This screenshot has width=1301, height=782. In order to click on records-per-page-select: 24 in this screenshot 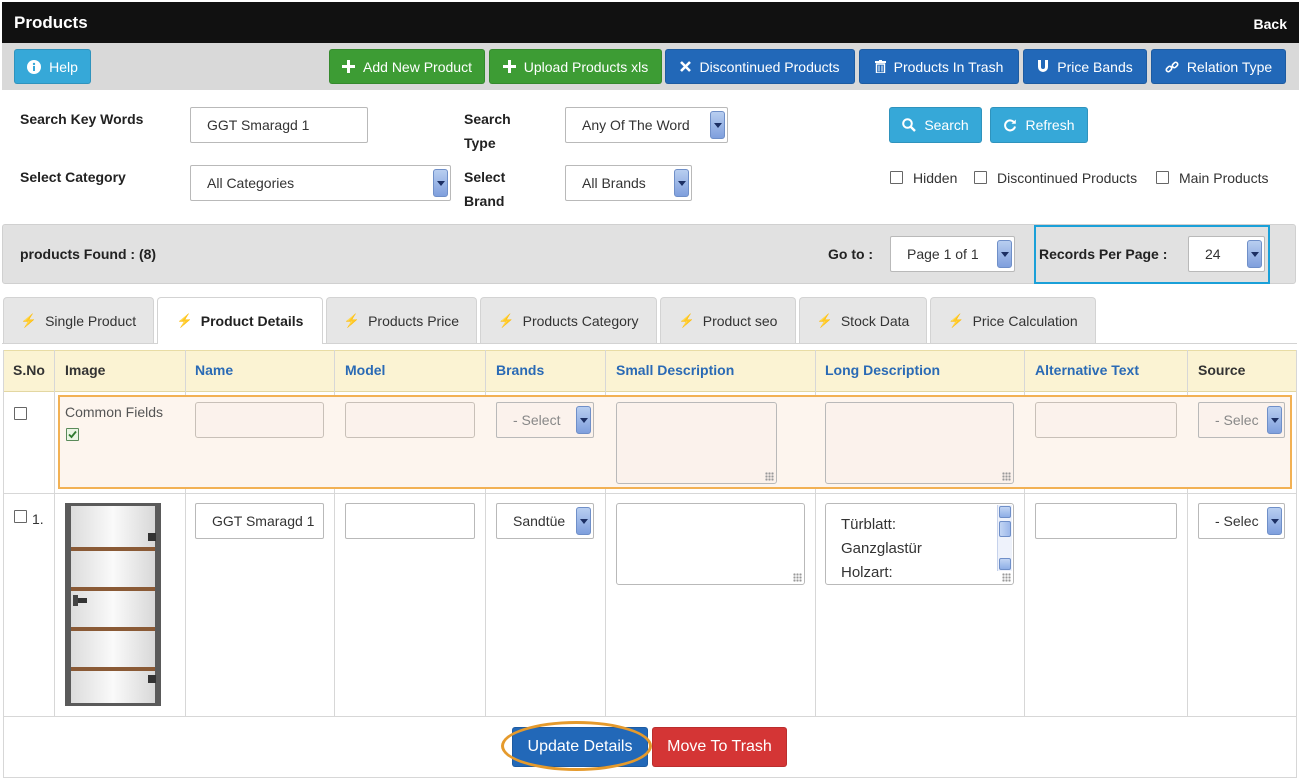, I will do `click(1226, 254)`.